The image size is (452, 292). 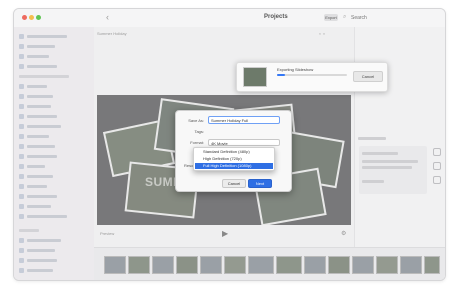 I want to click on project-header-label: Summer Holiday, so click(x=112, y=33).